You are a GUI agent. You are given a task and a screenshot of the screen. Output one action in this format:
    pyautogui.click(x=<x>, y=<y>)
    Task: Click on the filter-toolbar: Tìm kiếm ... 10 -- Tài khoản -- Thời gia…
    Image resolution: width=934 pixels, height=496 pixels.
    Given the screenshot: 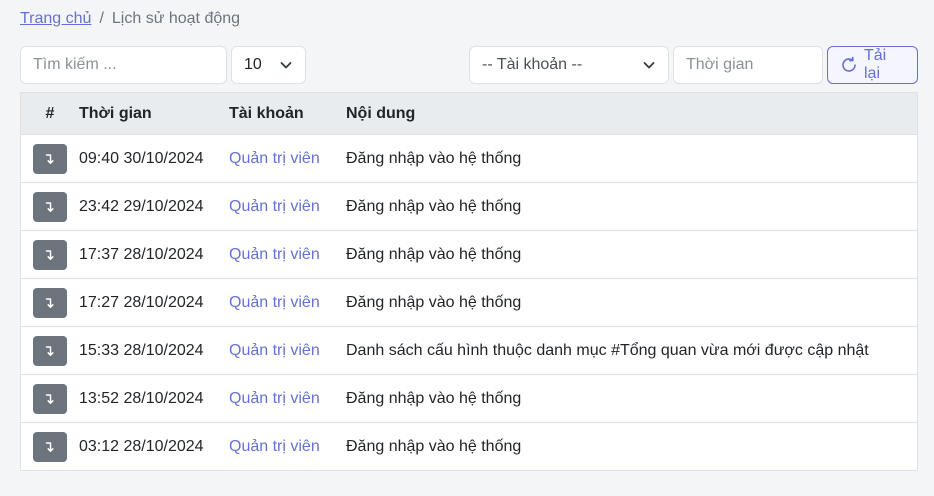 What is the action you would take?
    pyautogui.click(x=467, y=65)
    